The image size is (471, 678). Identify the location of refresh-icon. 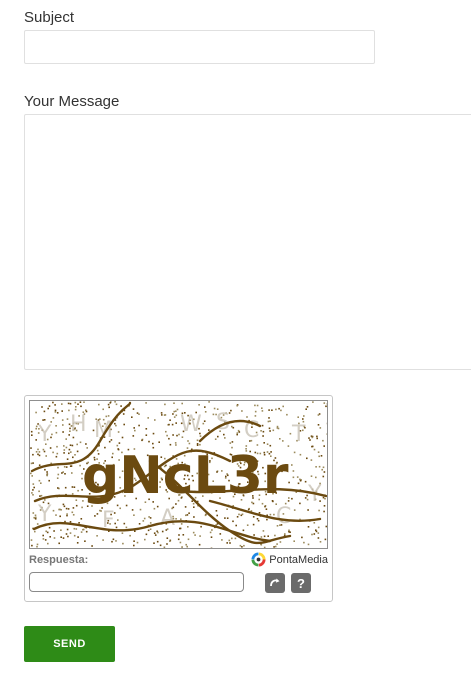
(275, 582).